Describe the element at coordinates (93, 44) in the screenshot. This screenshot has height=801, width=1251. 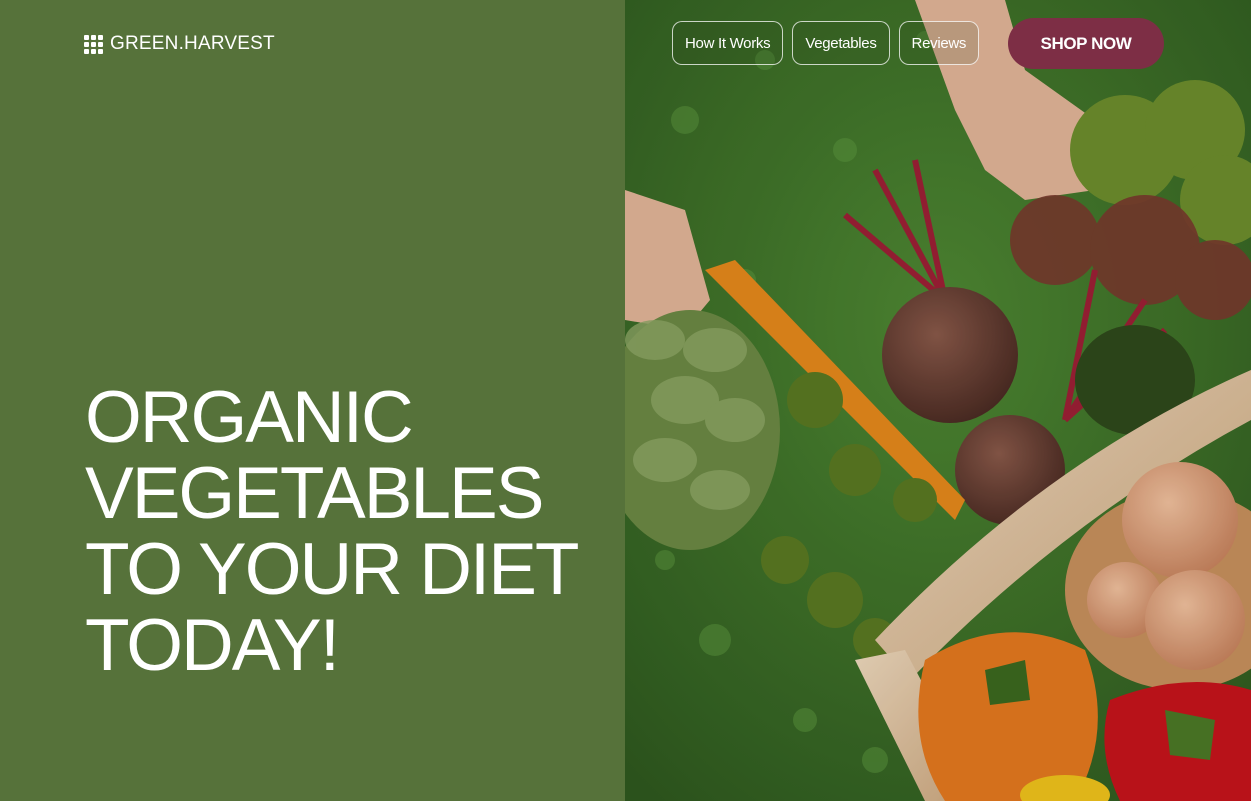
I see `grid-icon` at that location.